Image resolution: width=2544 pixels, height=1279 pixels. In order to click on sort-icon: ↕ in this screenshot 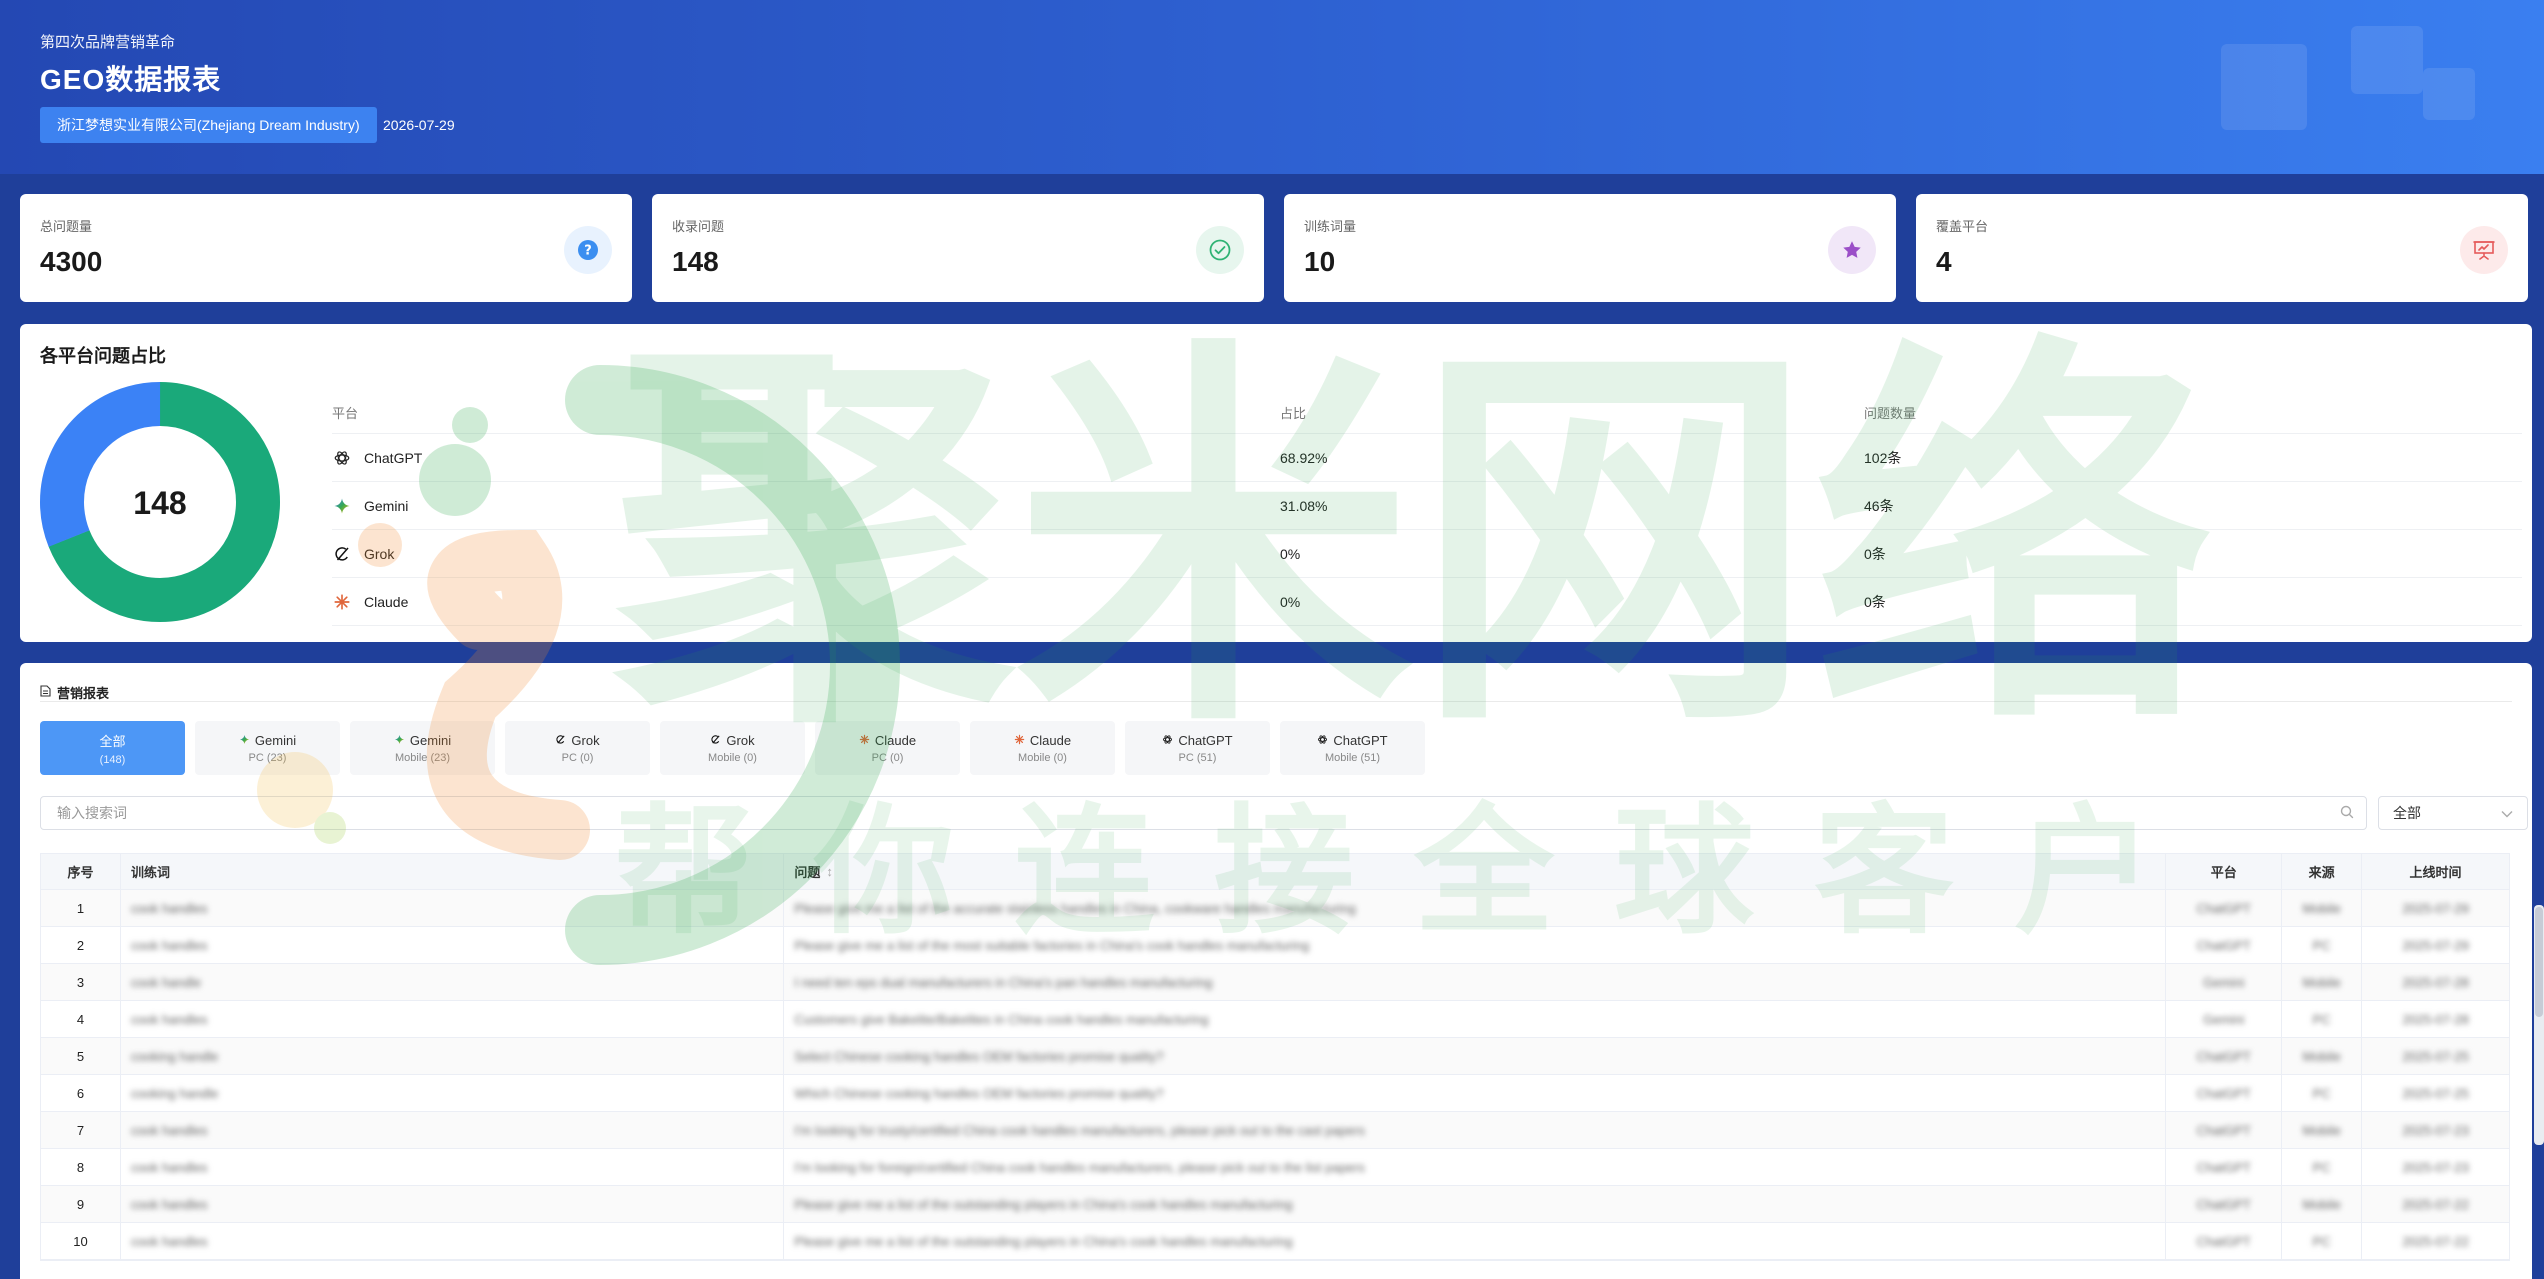, I will do `click(829, 871)`.